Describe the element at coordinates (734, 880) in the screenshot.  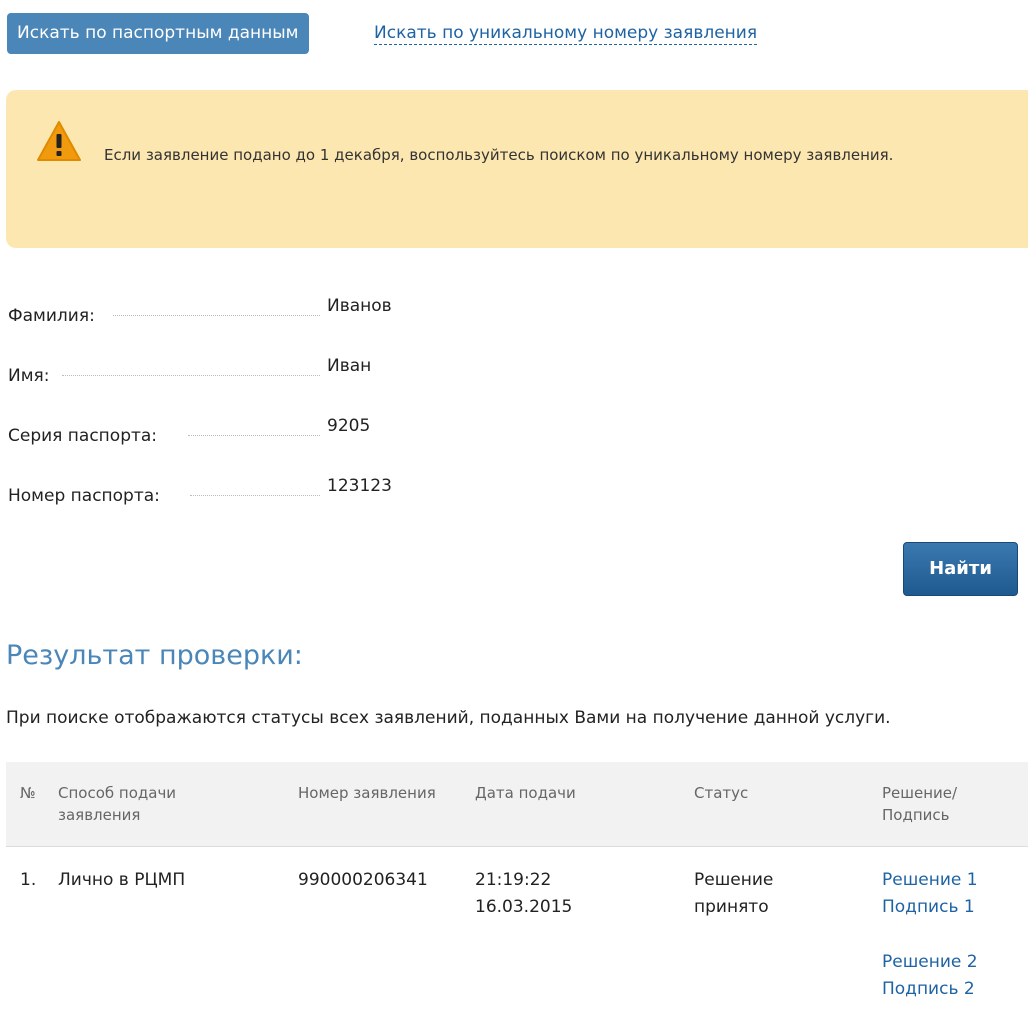
I see `row-status-line1: Решение` at that location.